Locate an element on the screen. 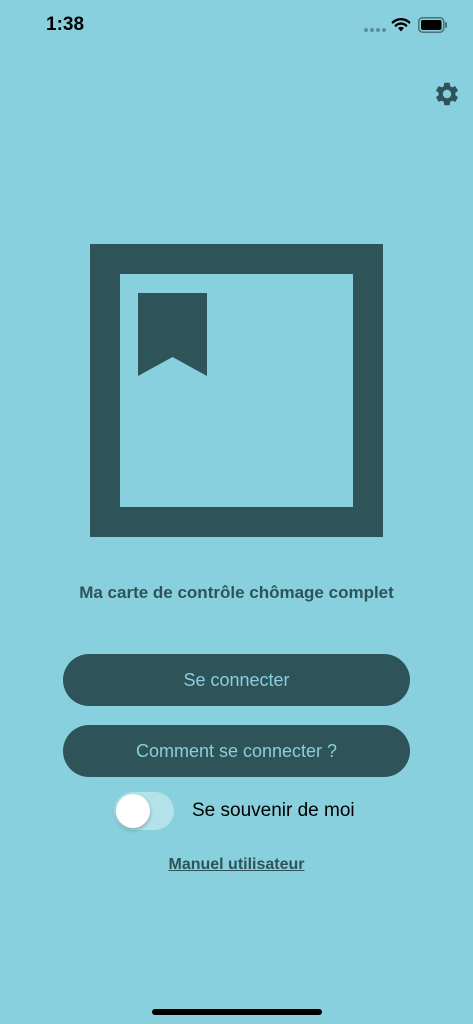 Image resolution: width=473 pixels, height=1024 pixels. battery-icon is located at coordinates (432, 25).